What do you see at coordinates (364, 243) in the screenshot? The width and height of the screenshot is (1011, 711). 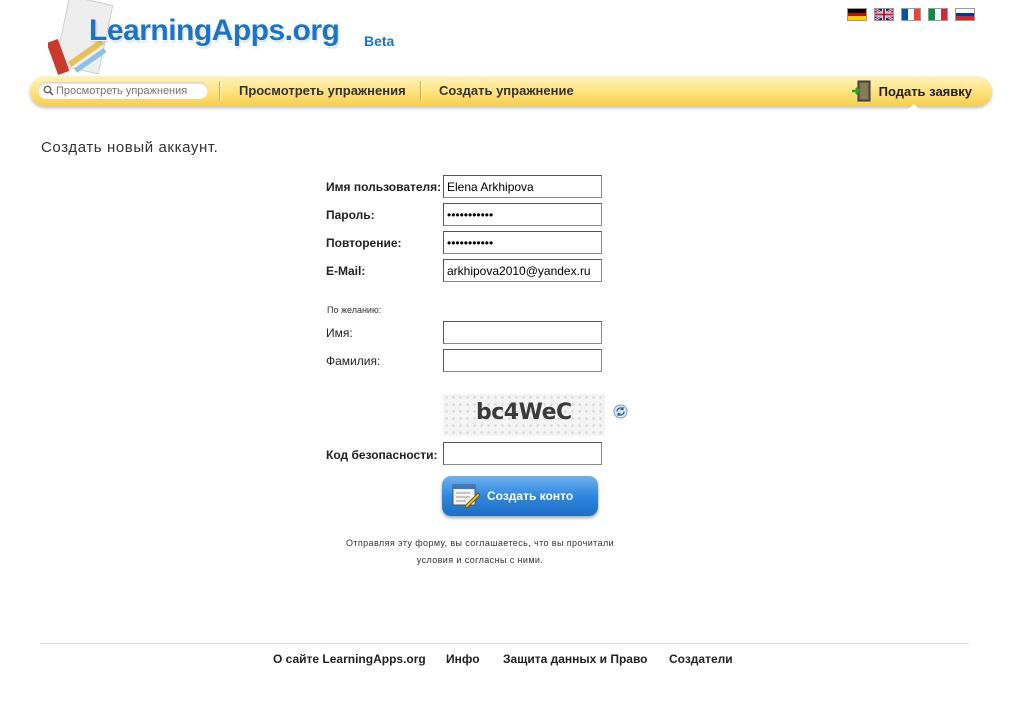 I see `repeat-password-label: Повторение:` at bounding box center [364, 243].